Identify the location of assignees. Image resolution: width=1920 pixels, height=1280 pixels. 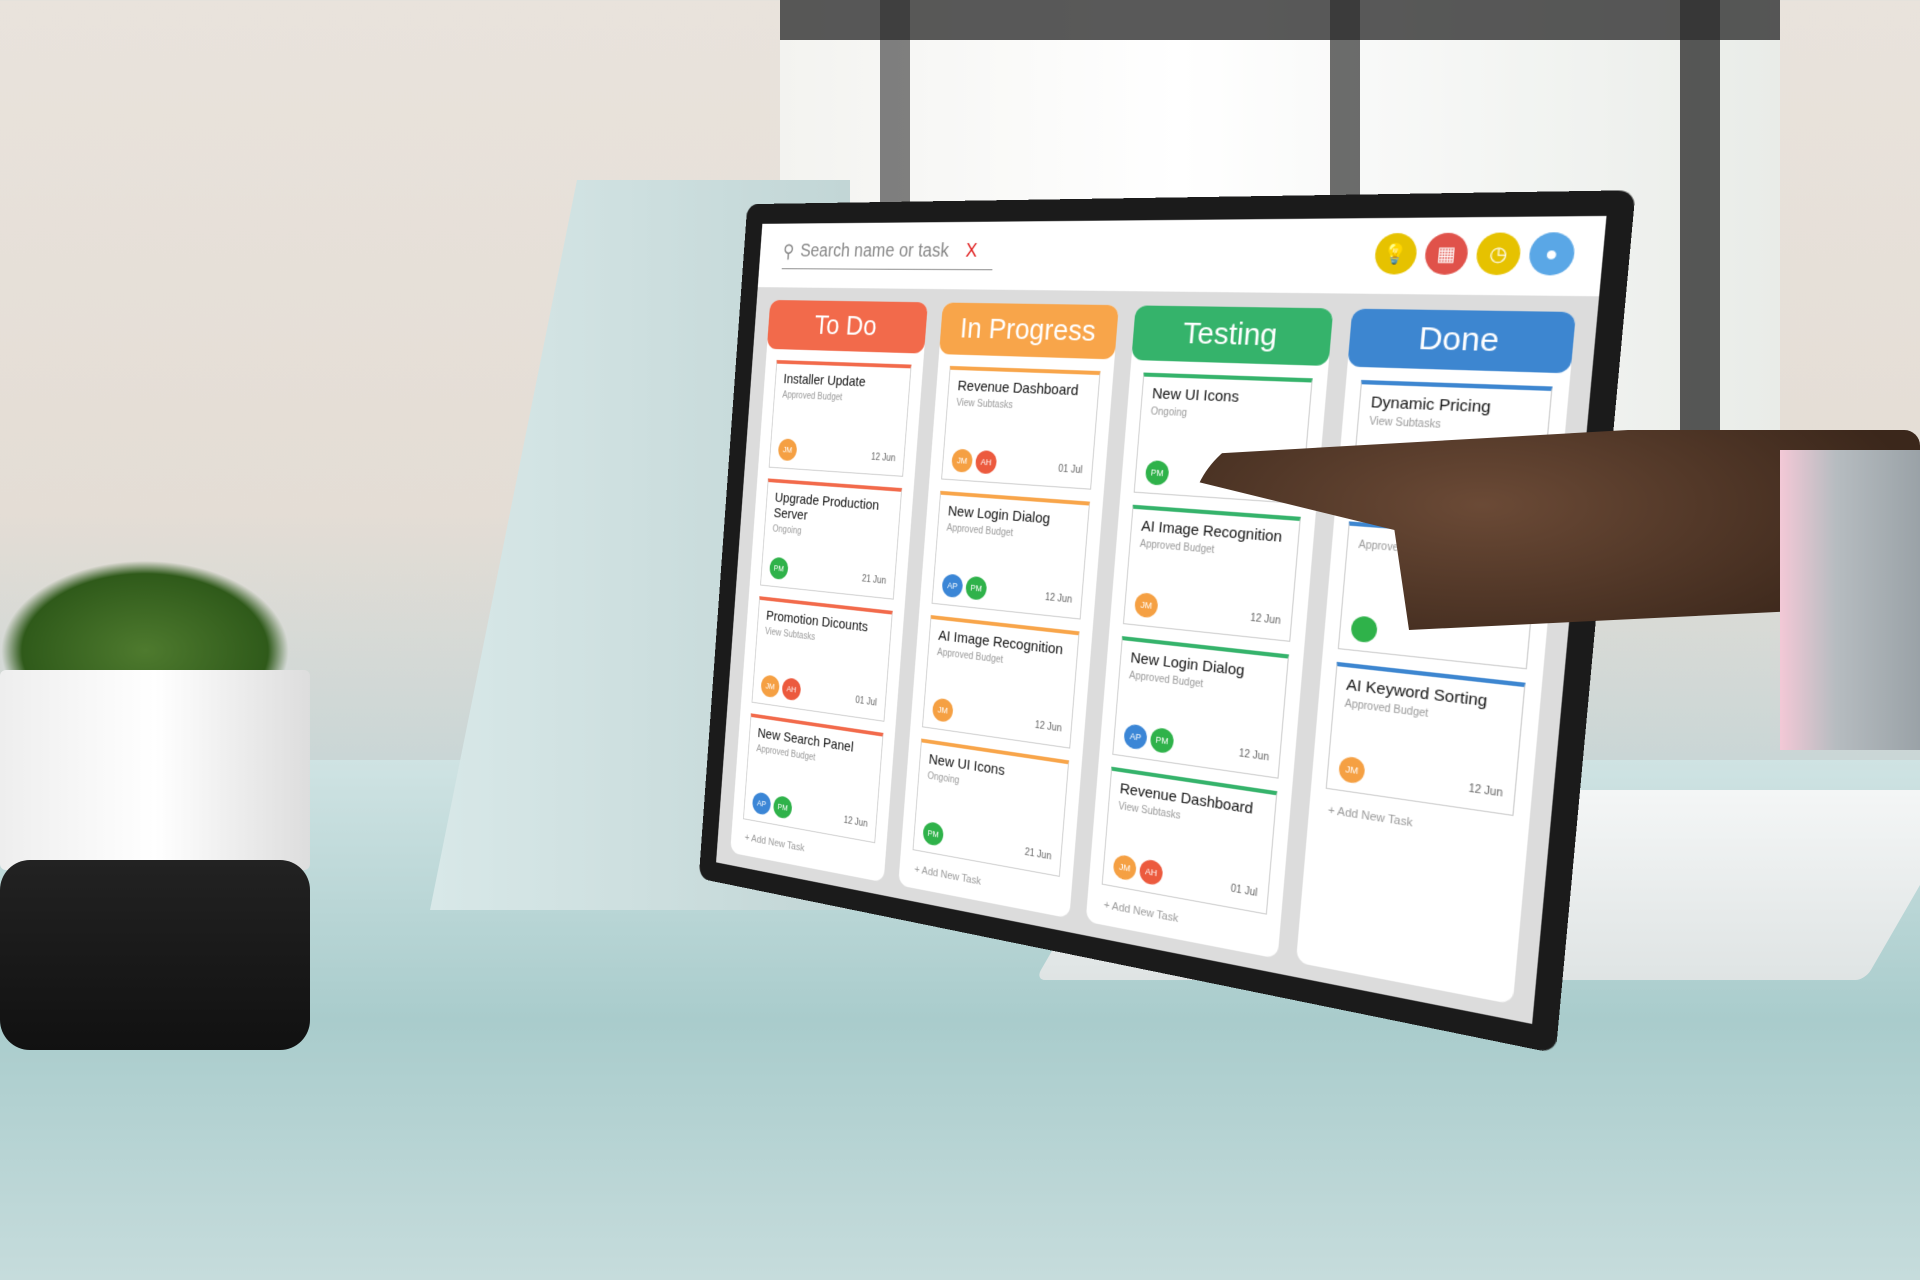
(1364, 629).